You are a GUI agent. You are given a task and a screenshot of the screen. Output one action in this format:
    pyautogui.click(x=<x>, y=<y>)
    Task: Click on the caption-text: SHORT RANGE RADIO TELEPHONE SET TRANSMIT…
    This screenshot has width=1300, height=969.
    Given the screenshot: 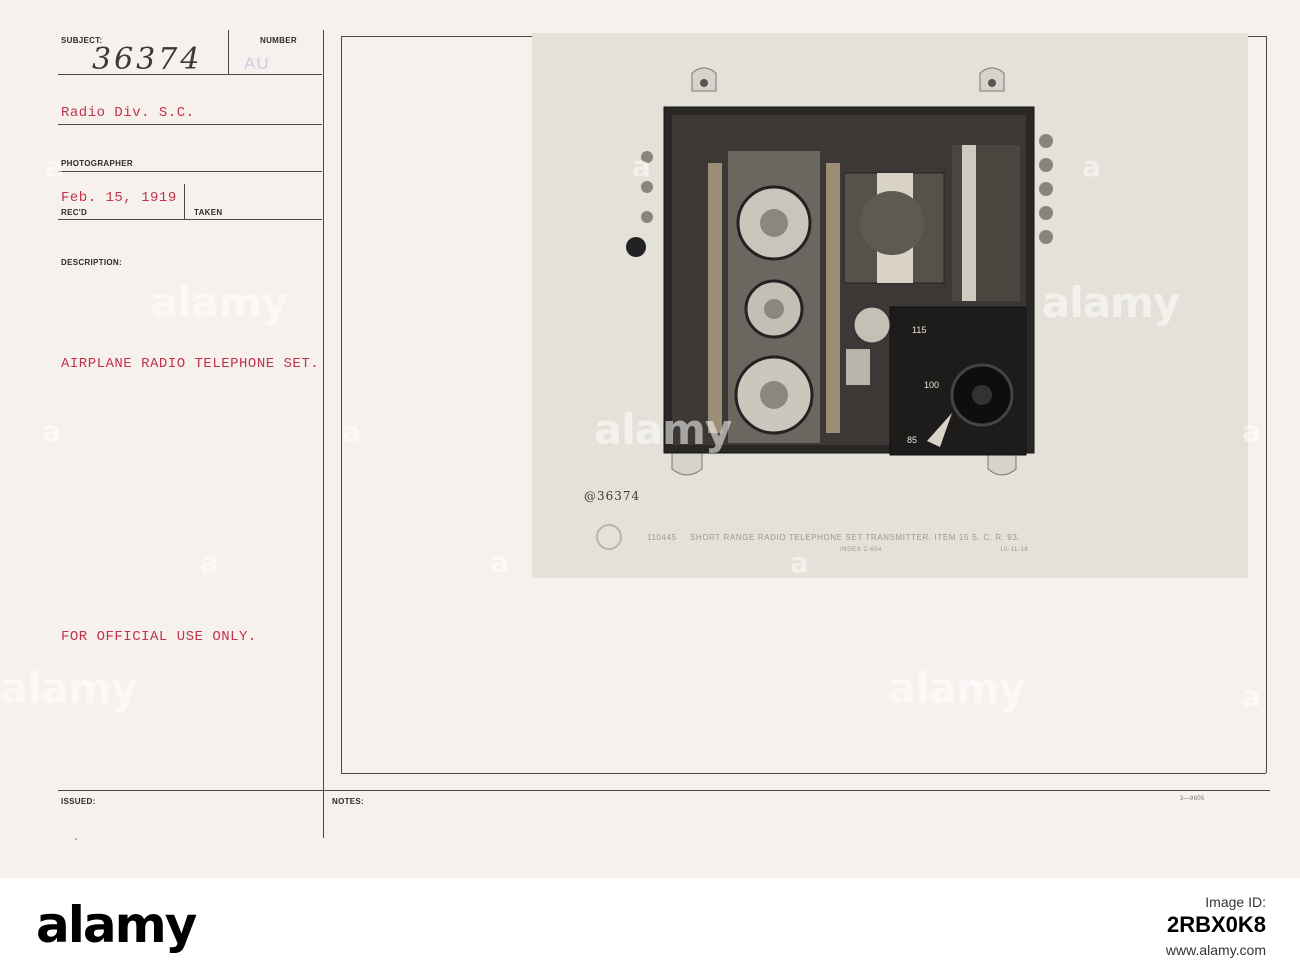 What is the action you would take?
    pyautogui.click(x=855, y=537)
    